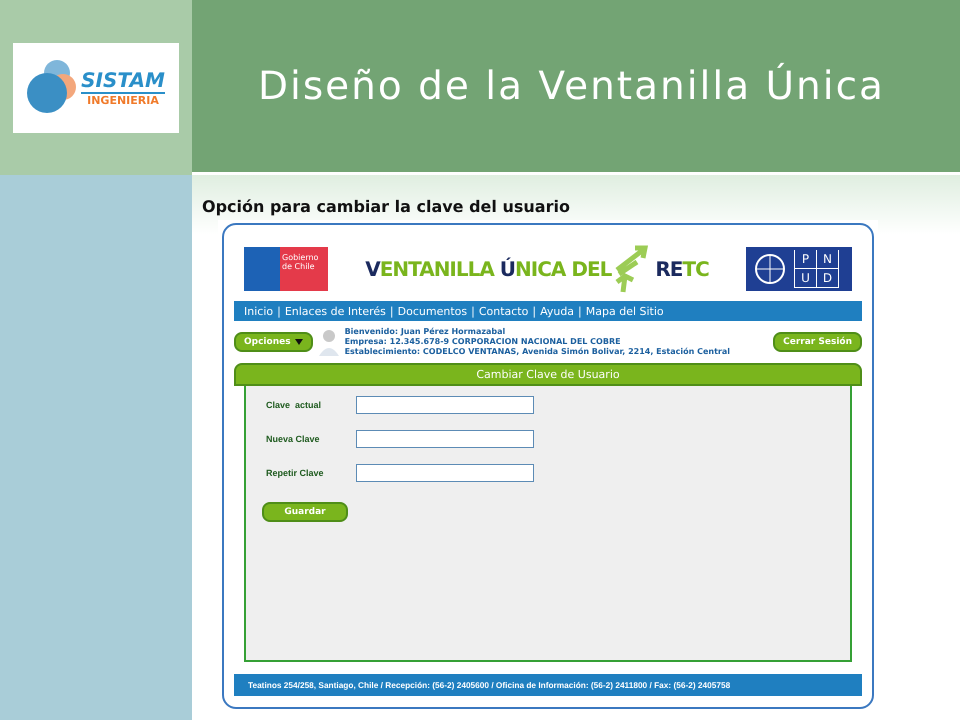 This screenshot has width=960, height=720. I want to click on field-label: Clave actual, so click(294, 405).